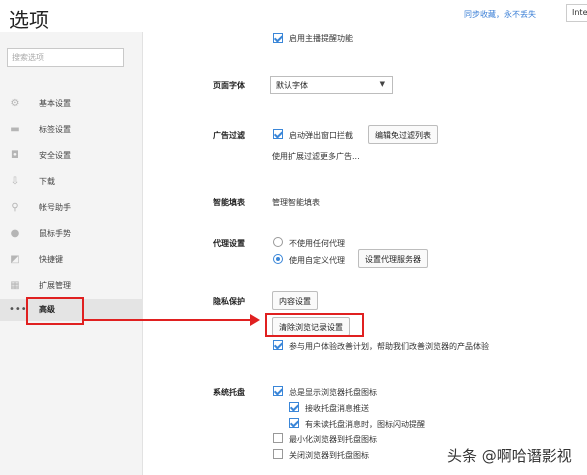 This screenshot has width=587, height=475. Describe the element at coordinates (278, 38) in the screenshot. I see `anchor-reminder-checkbox` at that location.